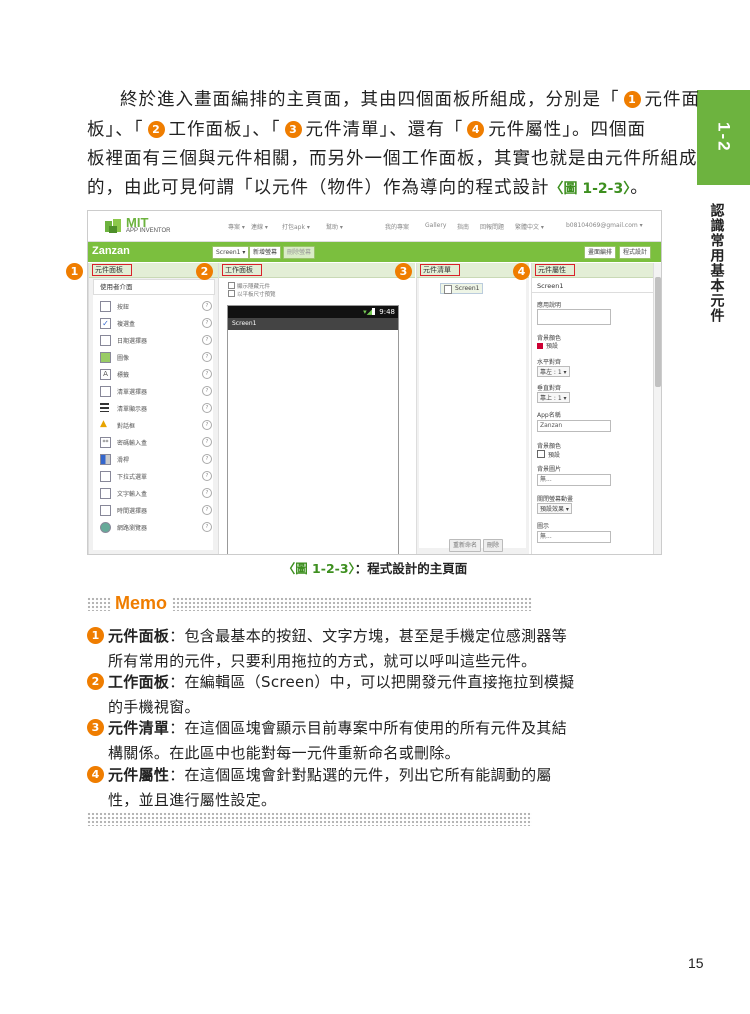  Describe the element at coordinates (463, 226) in the screenshot. I see `link-guide: 指南` at that location.